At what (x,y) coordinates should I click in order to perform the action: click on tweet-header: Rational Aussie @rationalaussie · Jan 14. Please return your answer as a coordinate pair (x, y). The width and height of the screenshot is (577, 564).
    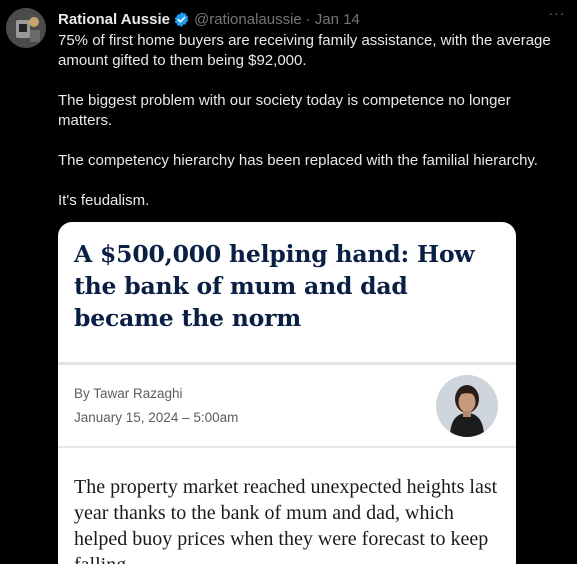
    Looking at the image, I should click on (209, 19).